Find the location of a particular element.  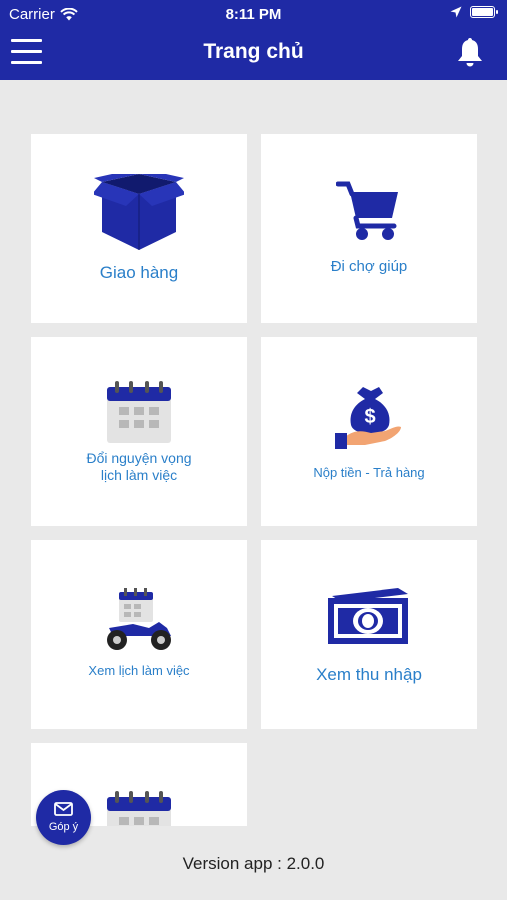

tile-label: Xem lịch làm việc is located at coordinates (139, 670).